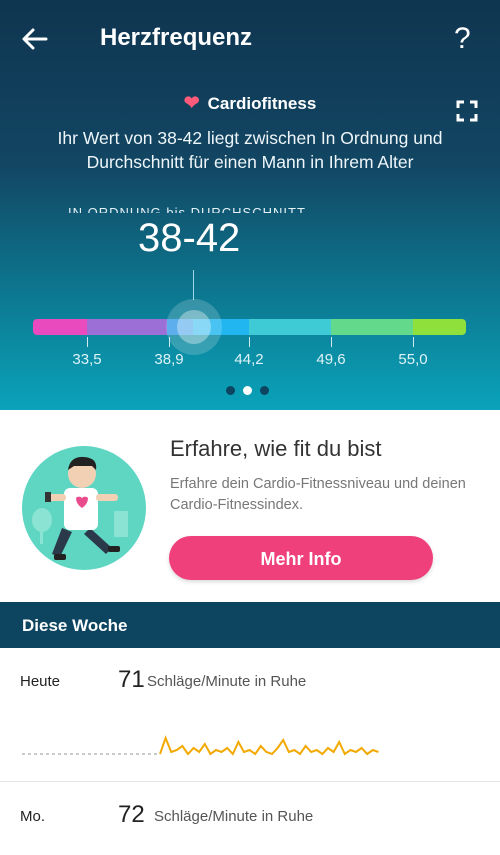  I want to click on page-dot-active, so click(247, 390).